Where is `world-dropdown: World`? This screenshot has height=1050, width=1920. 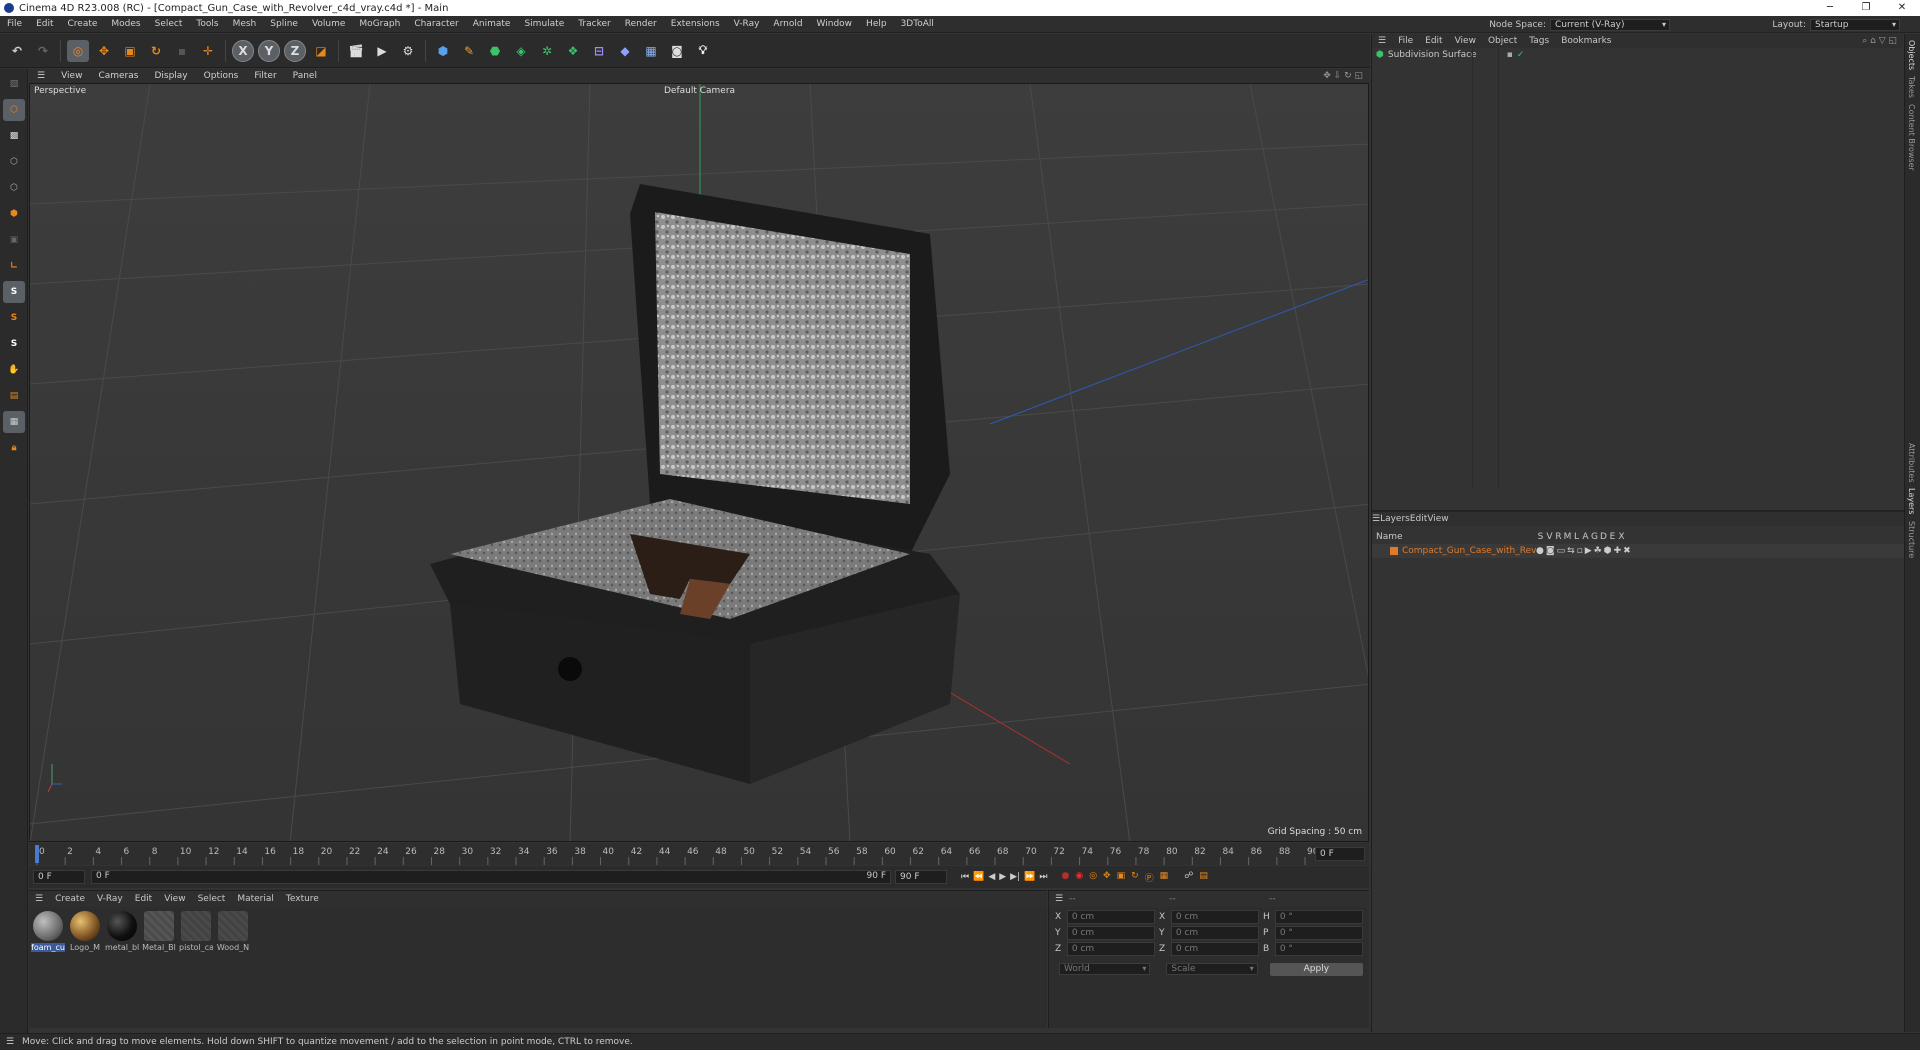 world-dropdown: World is located at coordinates (1105, 969).